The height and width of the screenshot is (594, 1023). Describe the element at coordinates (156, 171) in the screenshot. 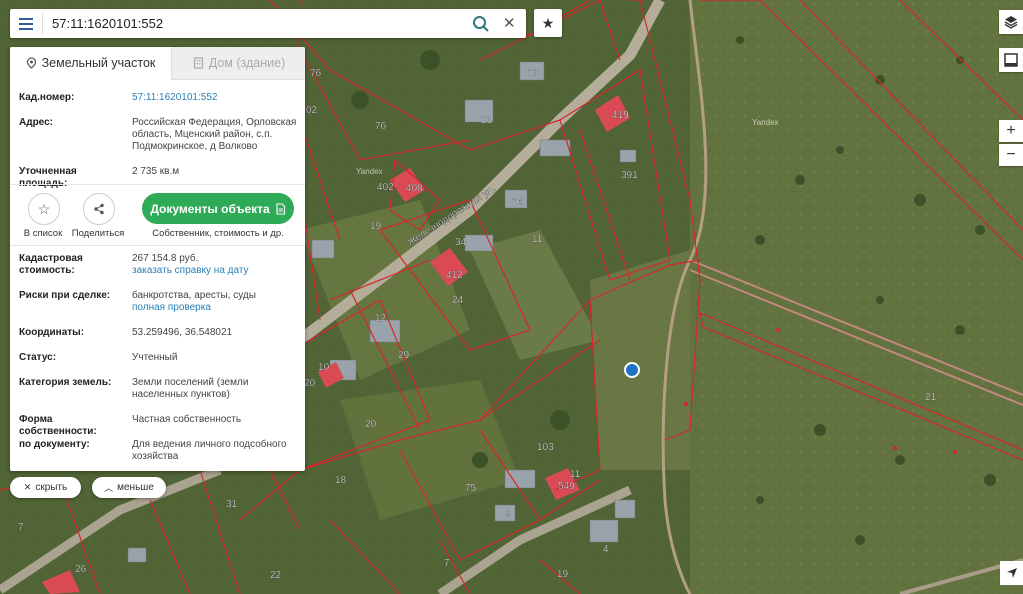

I see `area-value: 2 735 кв.м` at that location.